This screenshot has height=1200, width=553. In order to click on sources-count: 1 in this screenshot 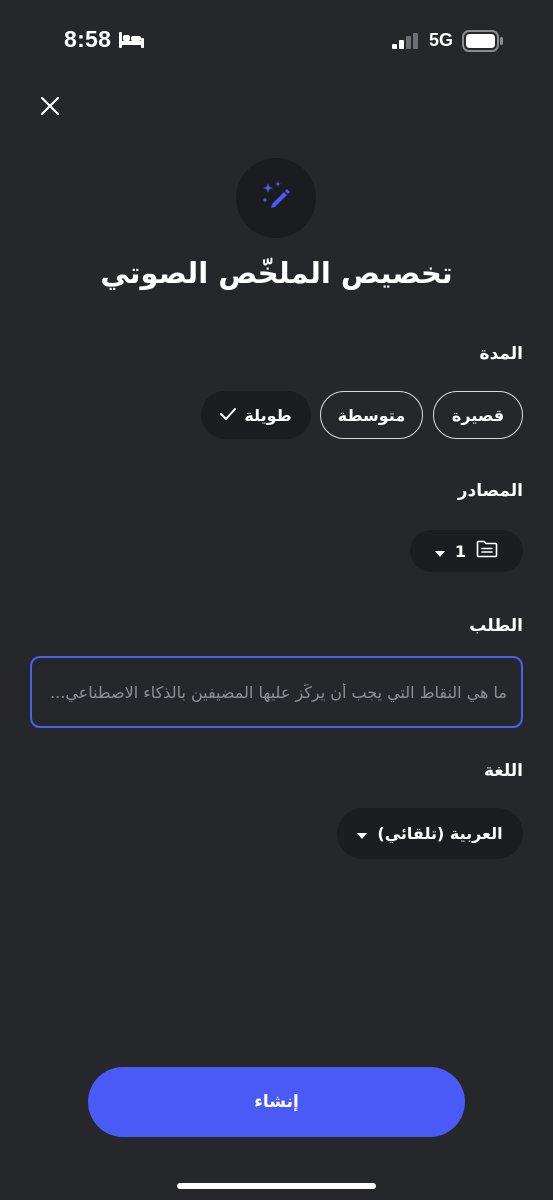, I will do `click(460, 551)`.